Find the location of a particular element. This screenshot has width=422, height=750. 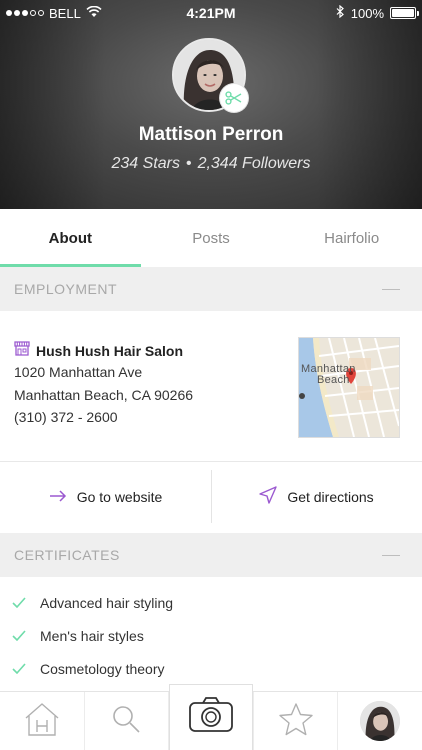

employment-section-header: EMPLOYMENT is located at coordinates (211, 289).